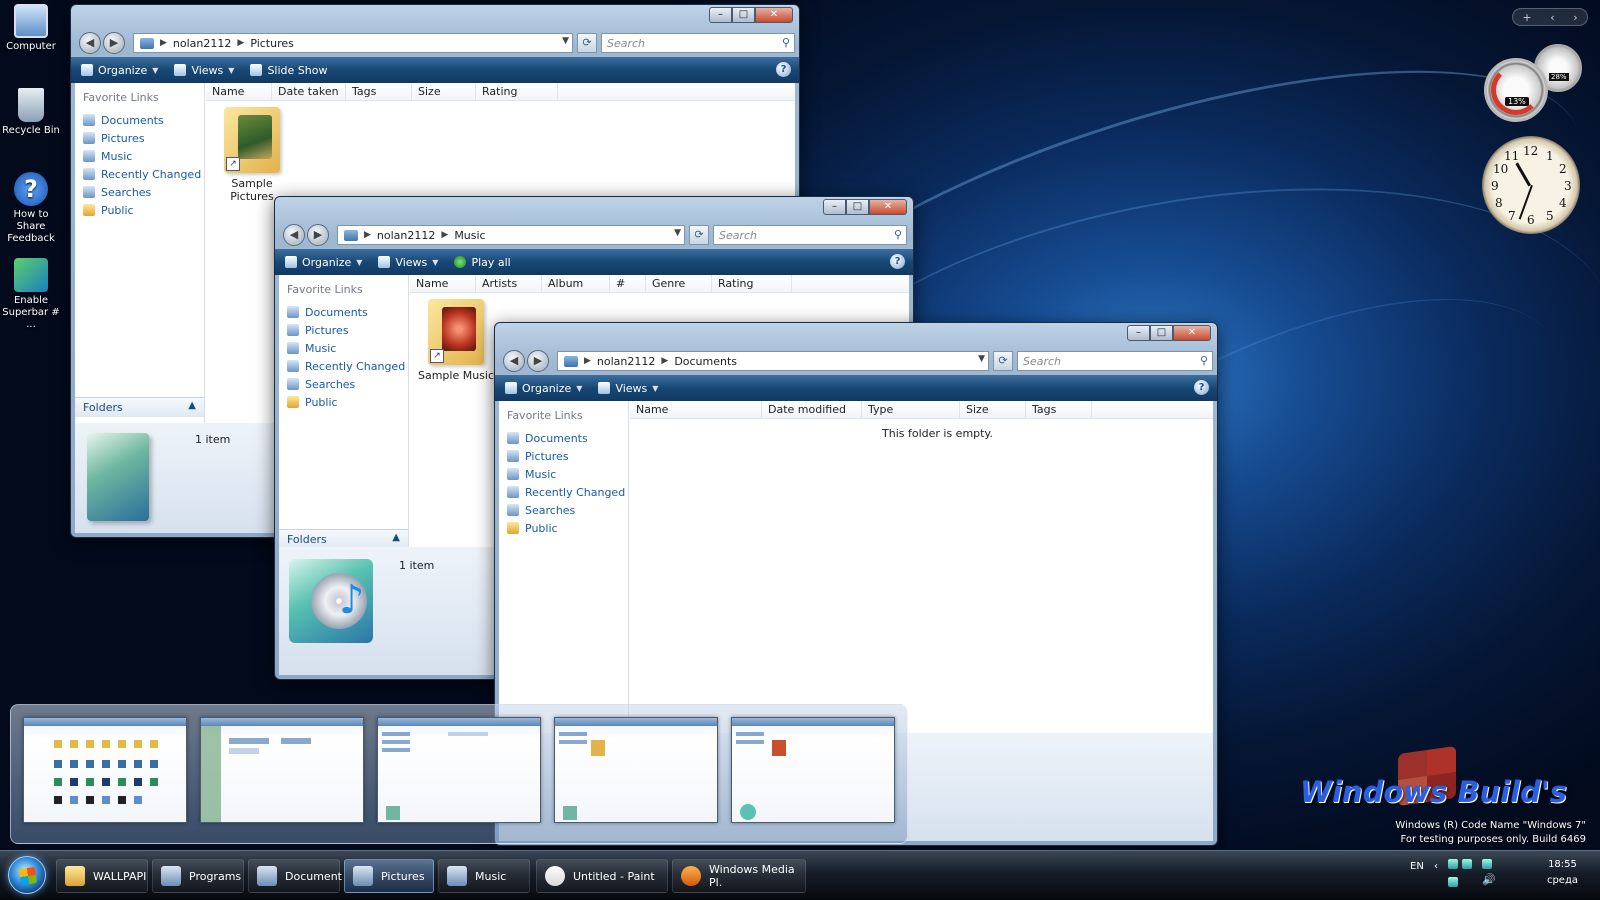  Describe the element at coordinates (282, 770) in the screenshot. I see `window-thumbnail-programs` at that location.